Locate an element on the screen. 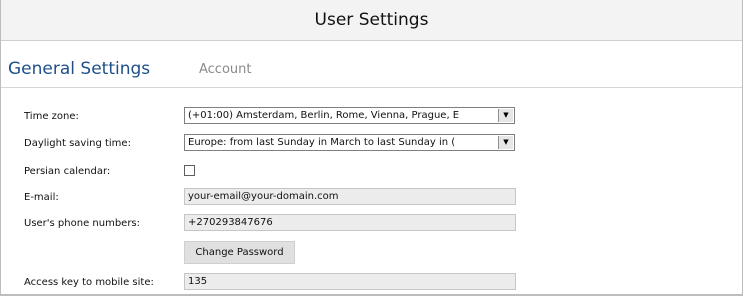 This screenshot has height=297, width=743. persian-calendar-label: Persian calendar: is located at coordinates (67, 171).